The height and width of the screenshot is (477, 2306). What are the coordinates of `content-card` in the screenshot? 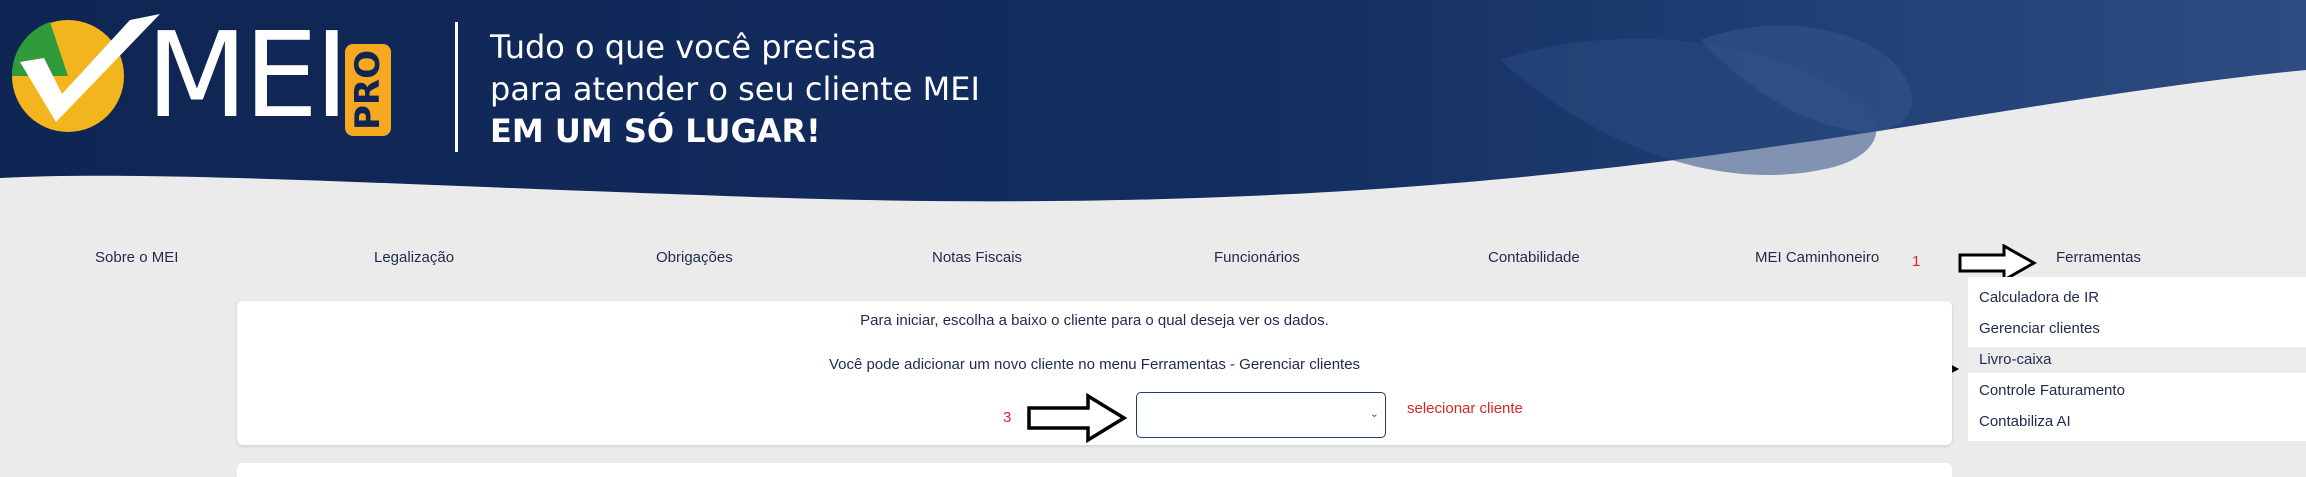 It's located at (1094, 470).